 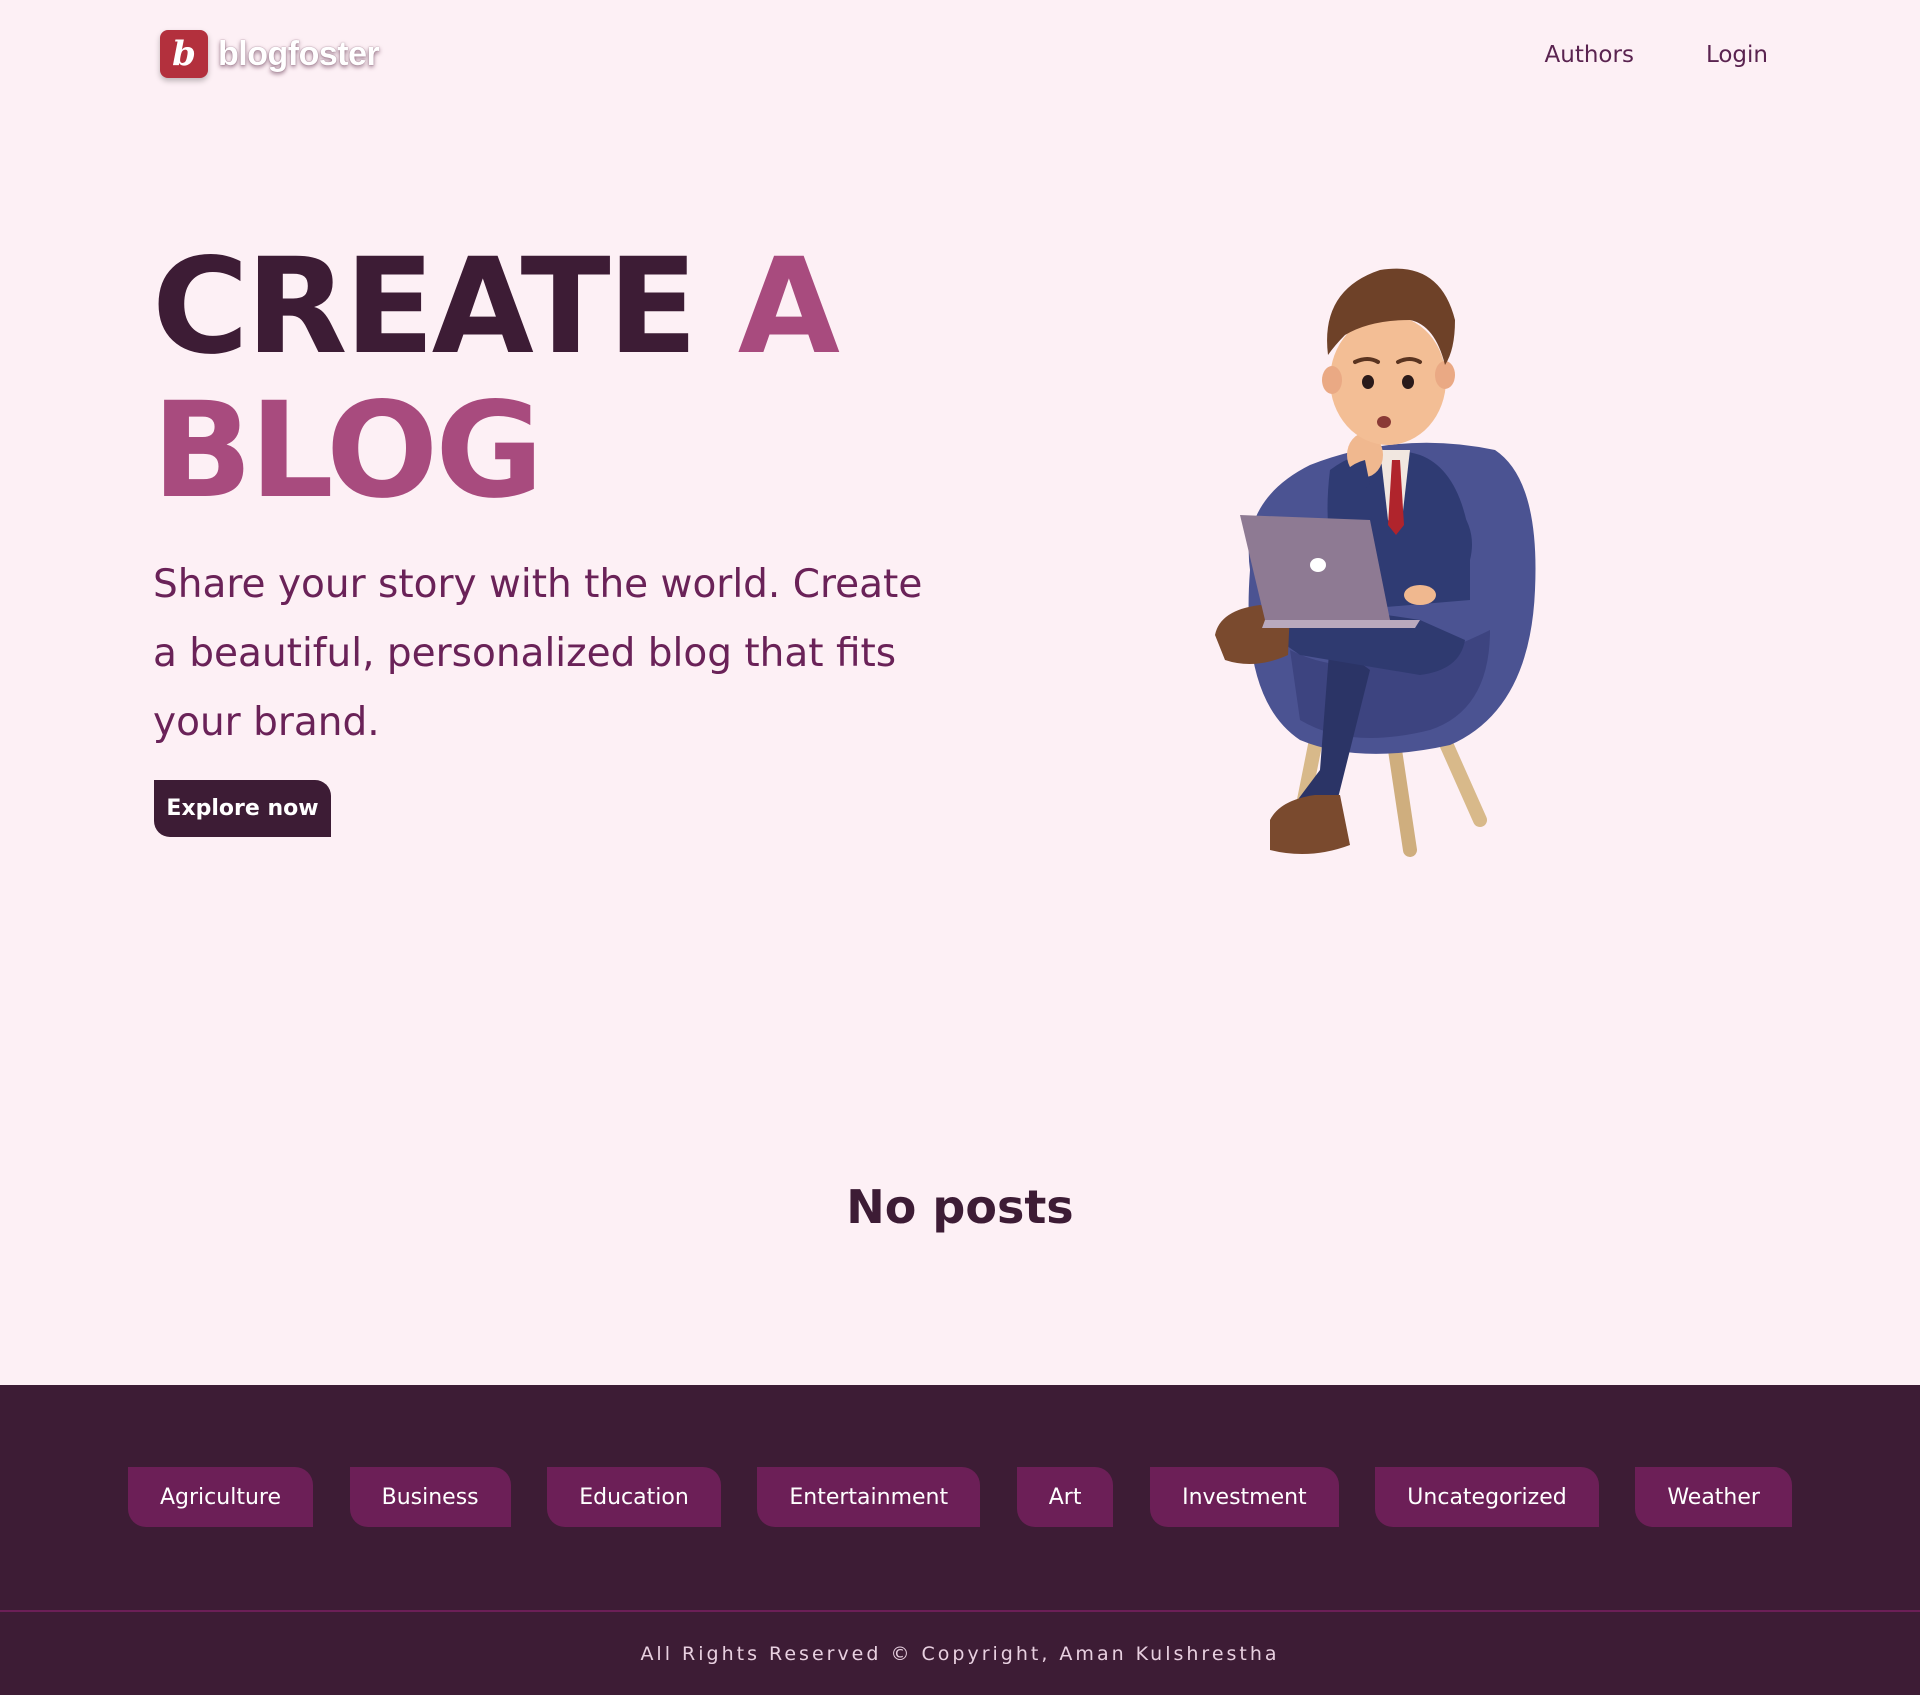 What do you see at coordinates (1244, 1497) in the screenshot?
I see `category-chip-investment: Investment` at bounding box center [1244, 1497].